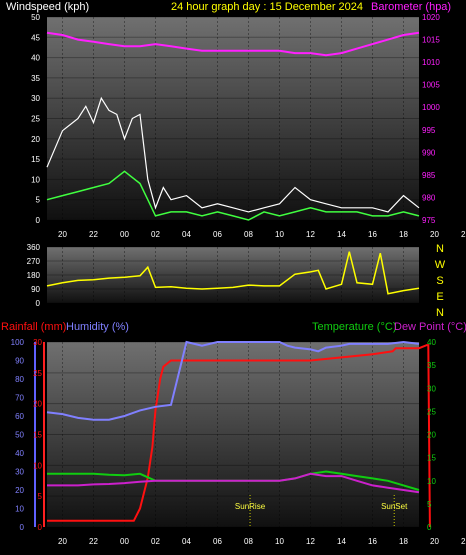 This screenshot has width=466, height=555. I want to click on temp-x-tick-label: 00, so click(124, 541).